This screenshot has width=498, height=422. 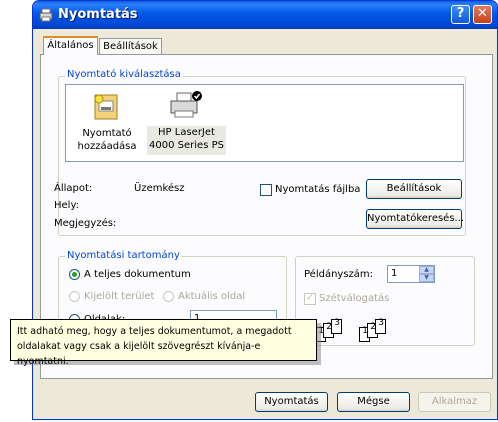 What do you see at coordinates (168, 296) in the screenshot?
I see `current-page-radio` at bounding box center [168, 296].